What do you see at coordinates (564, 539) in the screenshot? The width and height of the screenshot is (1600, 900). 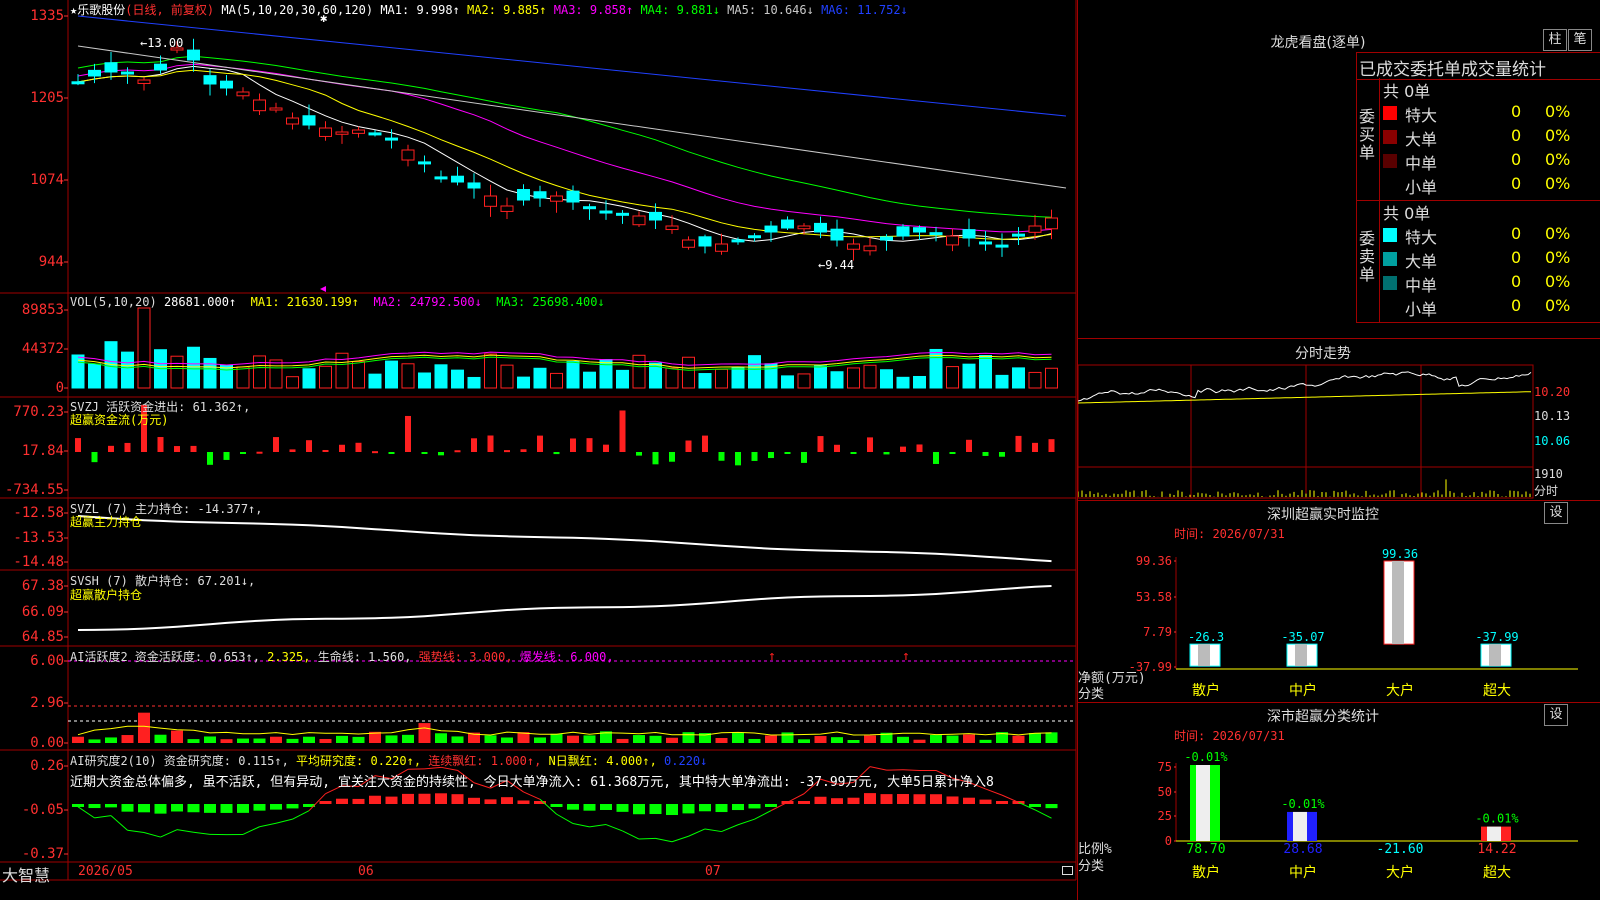 I see `main-holding-line` at bounding box center [564, 539].